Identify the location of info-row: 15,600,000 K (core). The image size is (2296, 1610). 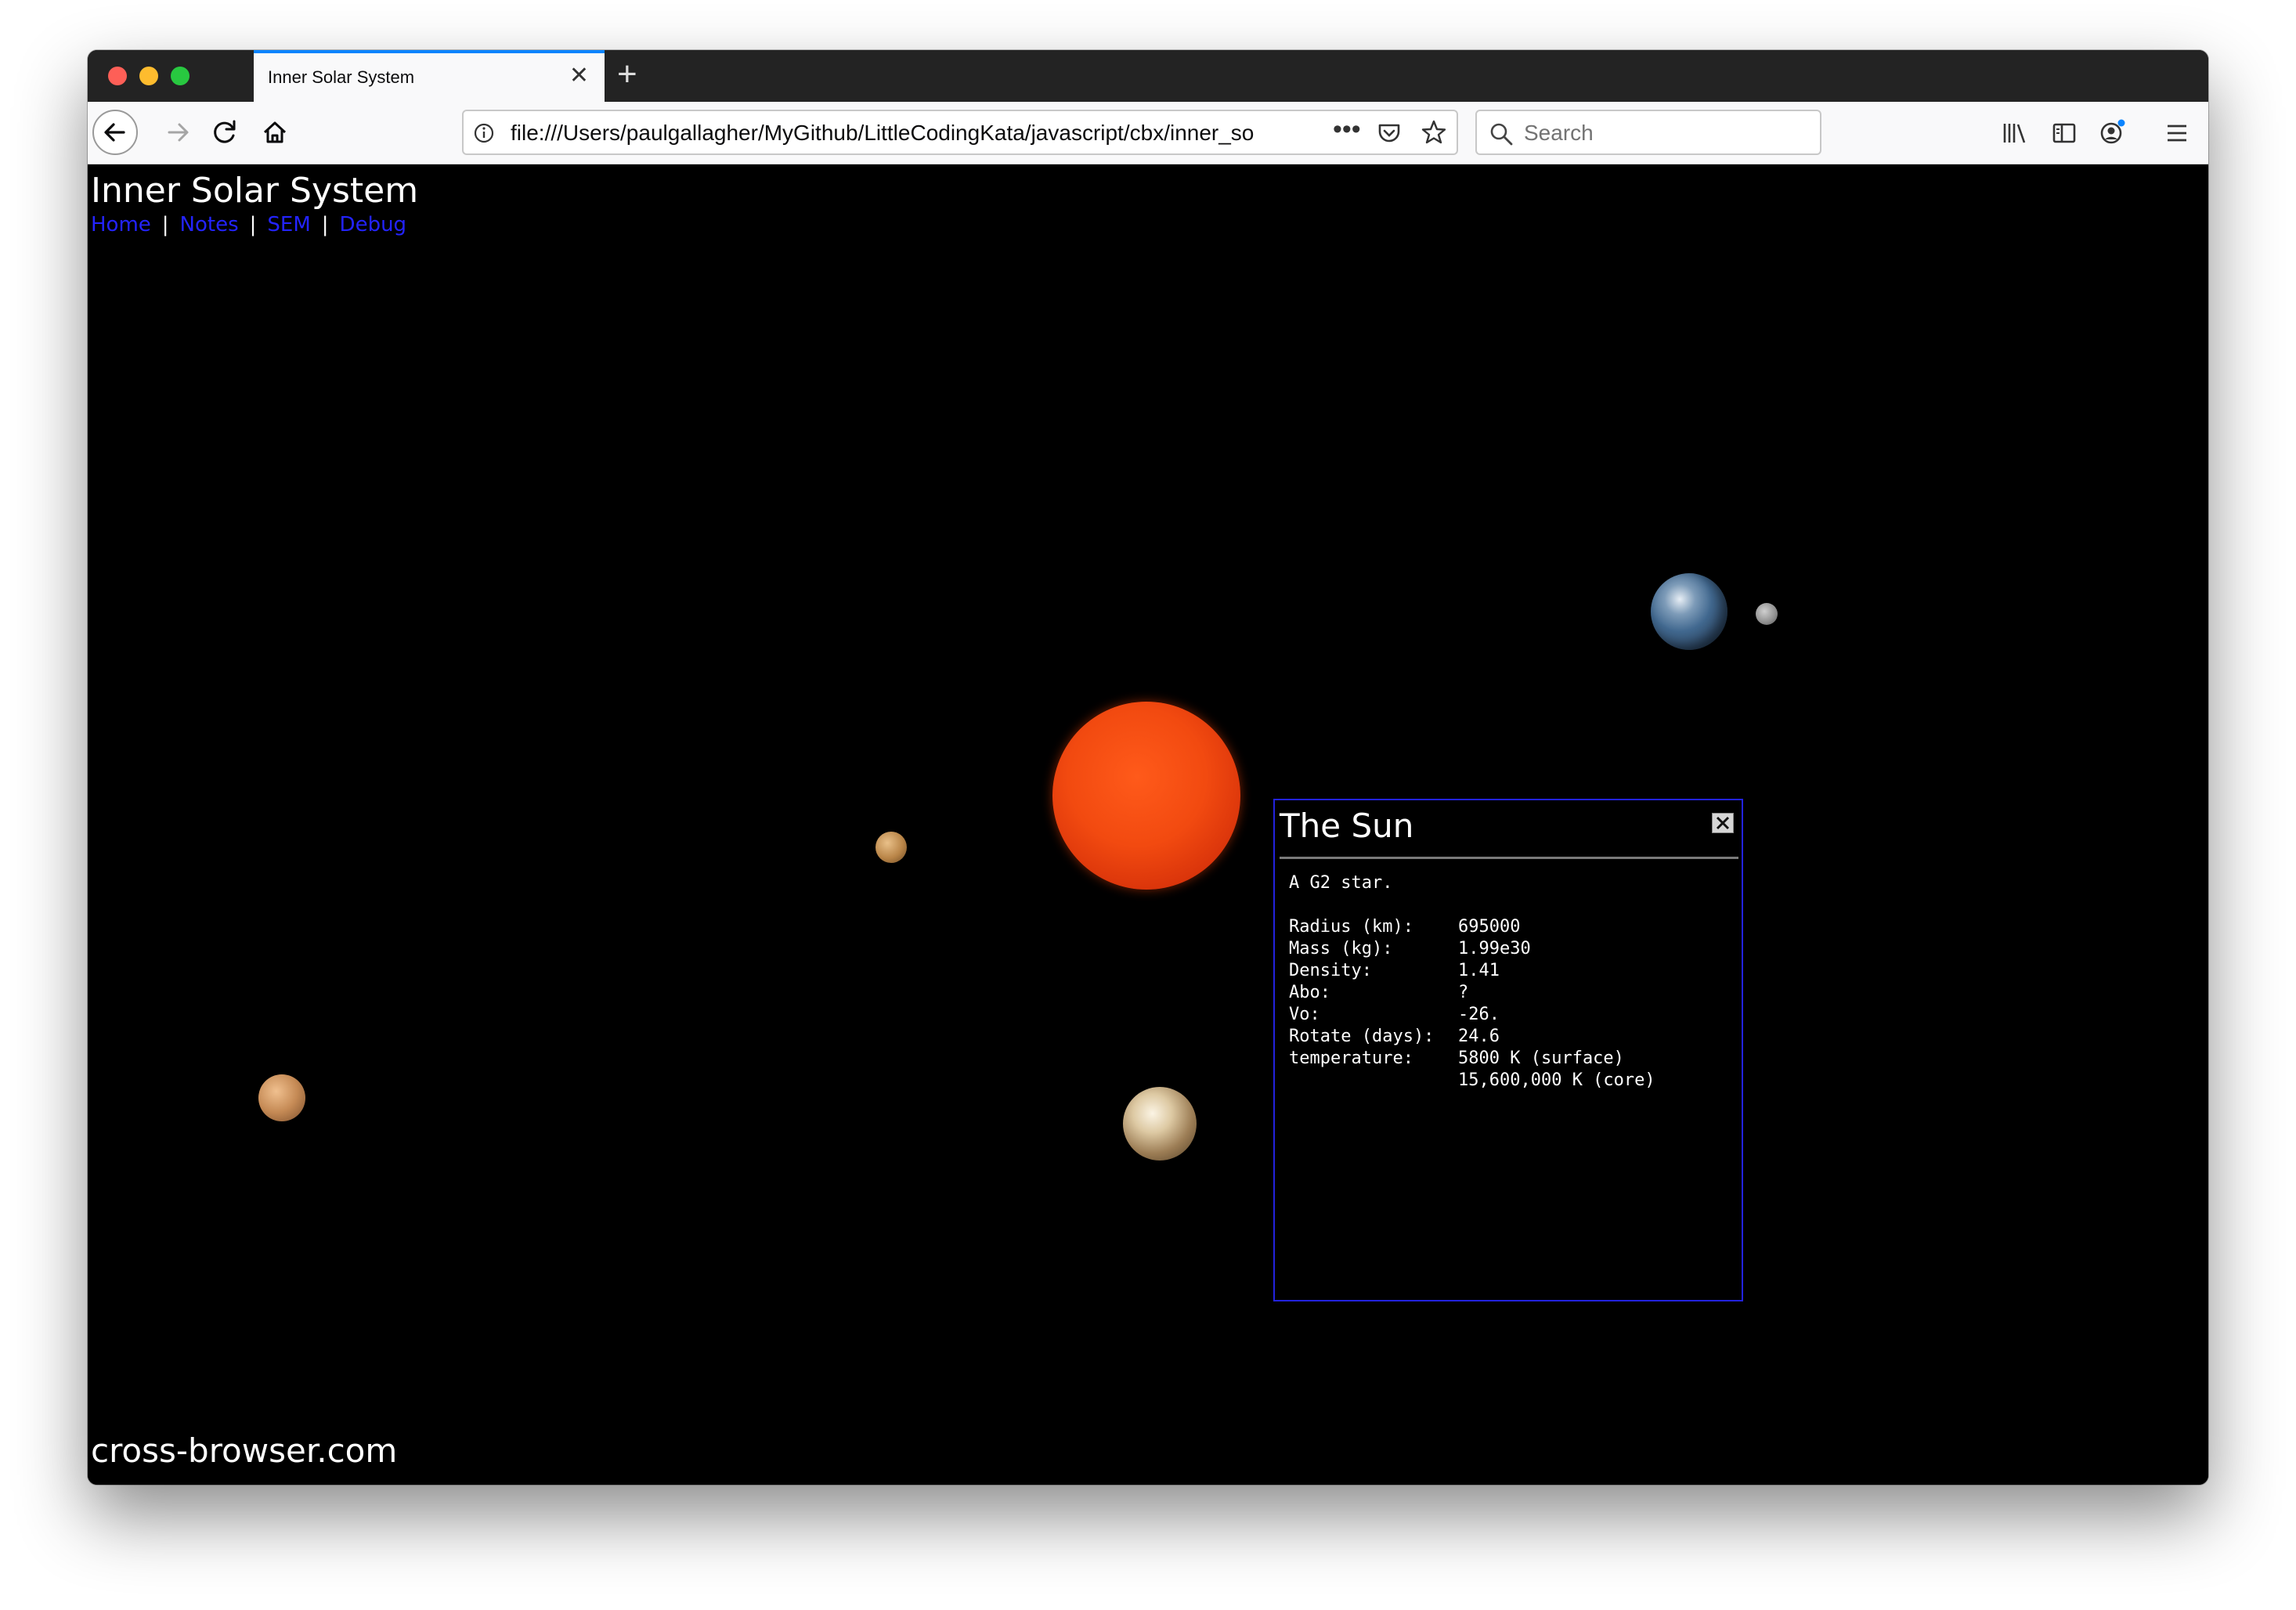
(1472, 1081).